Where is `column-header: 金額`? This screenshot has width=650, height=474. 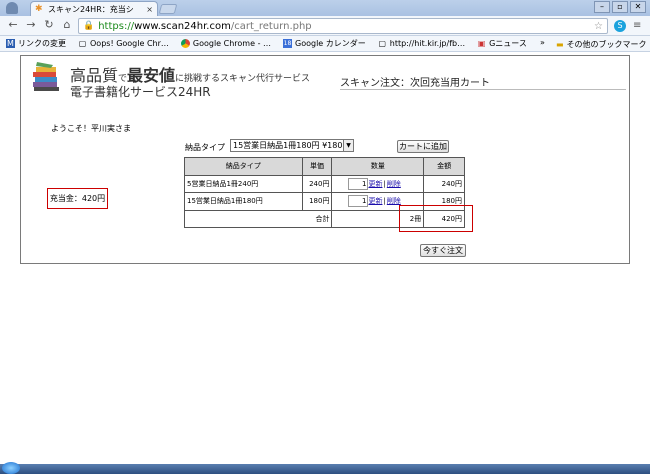 column-header: 金額 is located at coordinates (444, 166).